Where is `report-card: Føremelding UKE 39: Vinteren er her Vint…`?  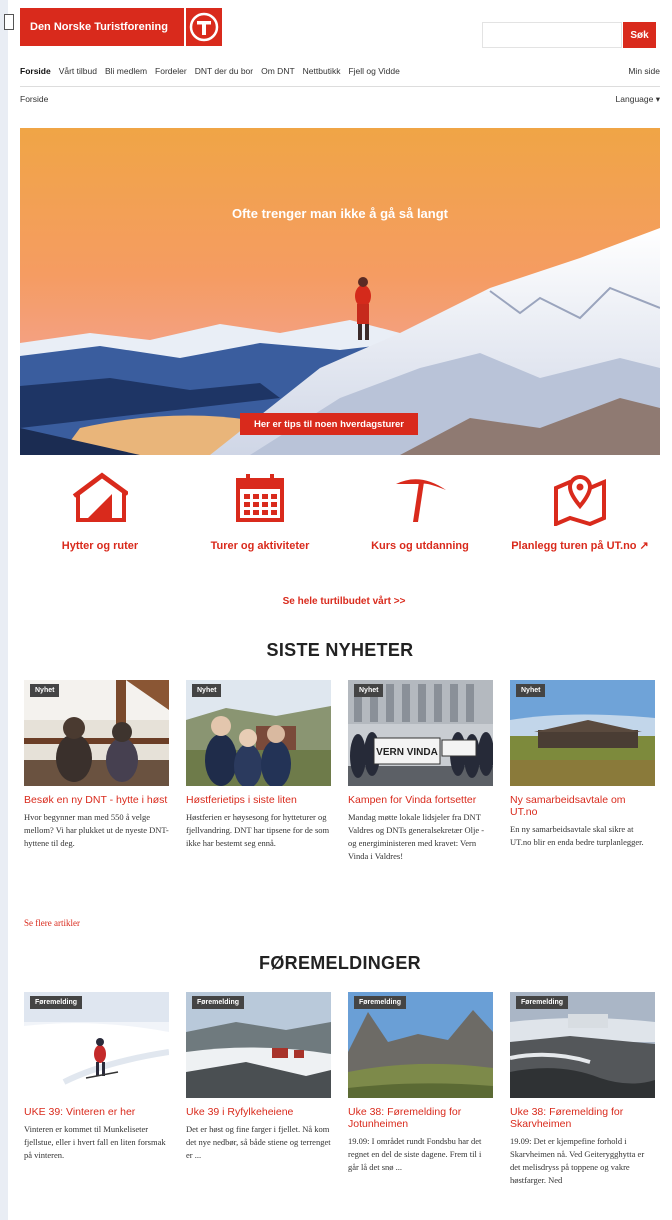 report-card: Føremelding UKE 39: Vinteren er her Vint… is located at coordinates (96, 1077).